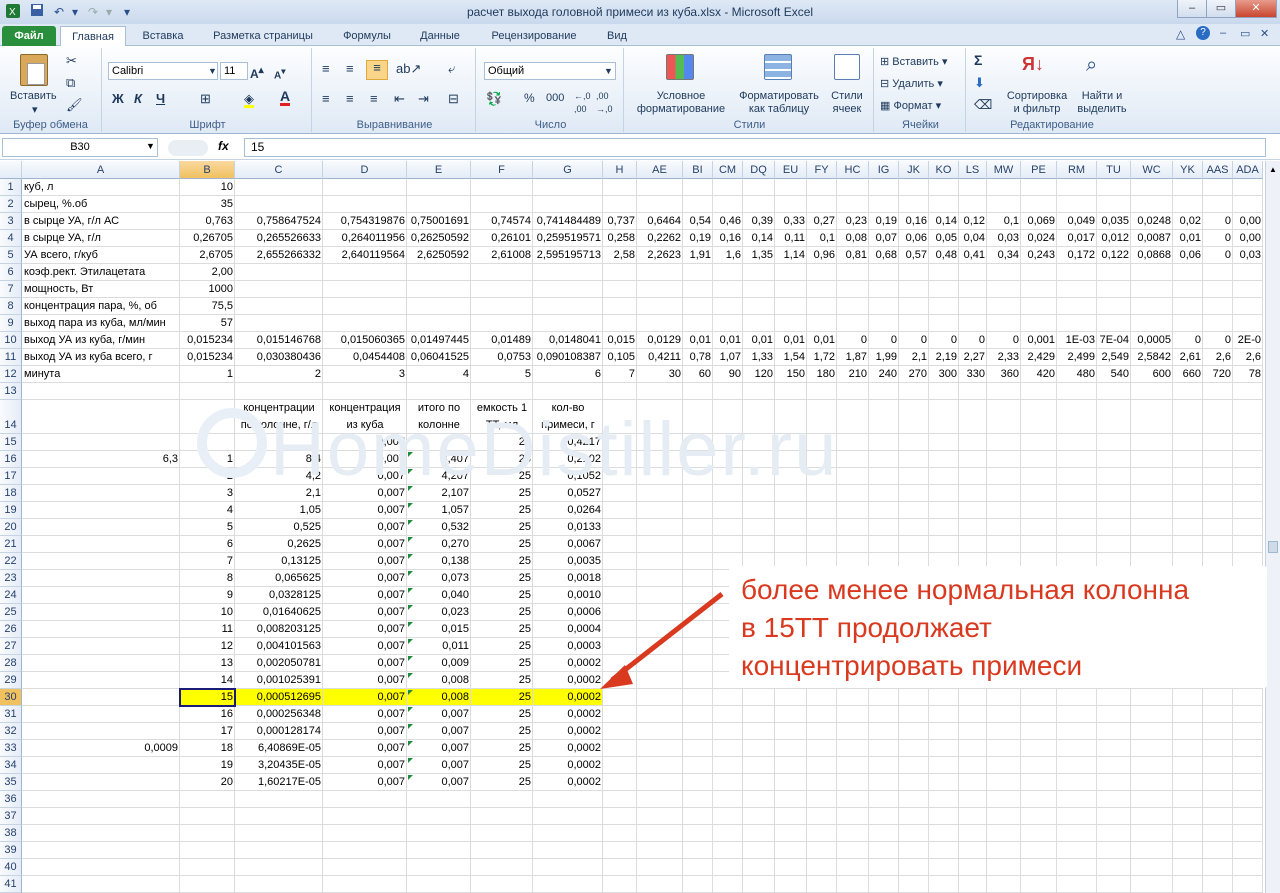  I want to click on value-cell: 6,3, so click(101, 459).